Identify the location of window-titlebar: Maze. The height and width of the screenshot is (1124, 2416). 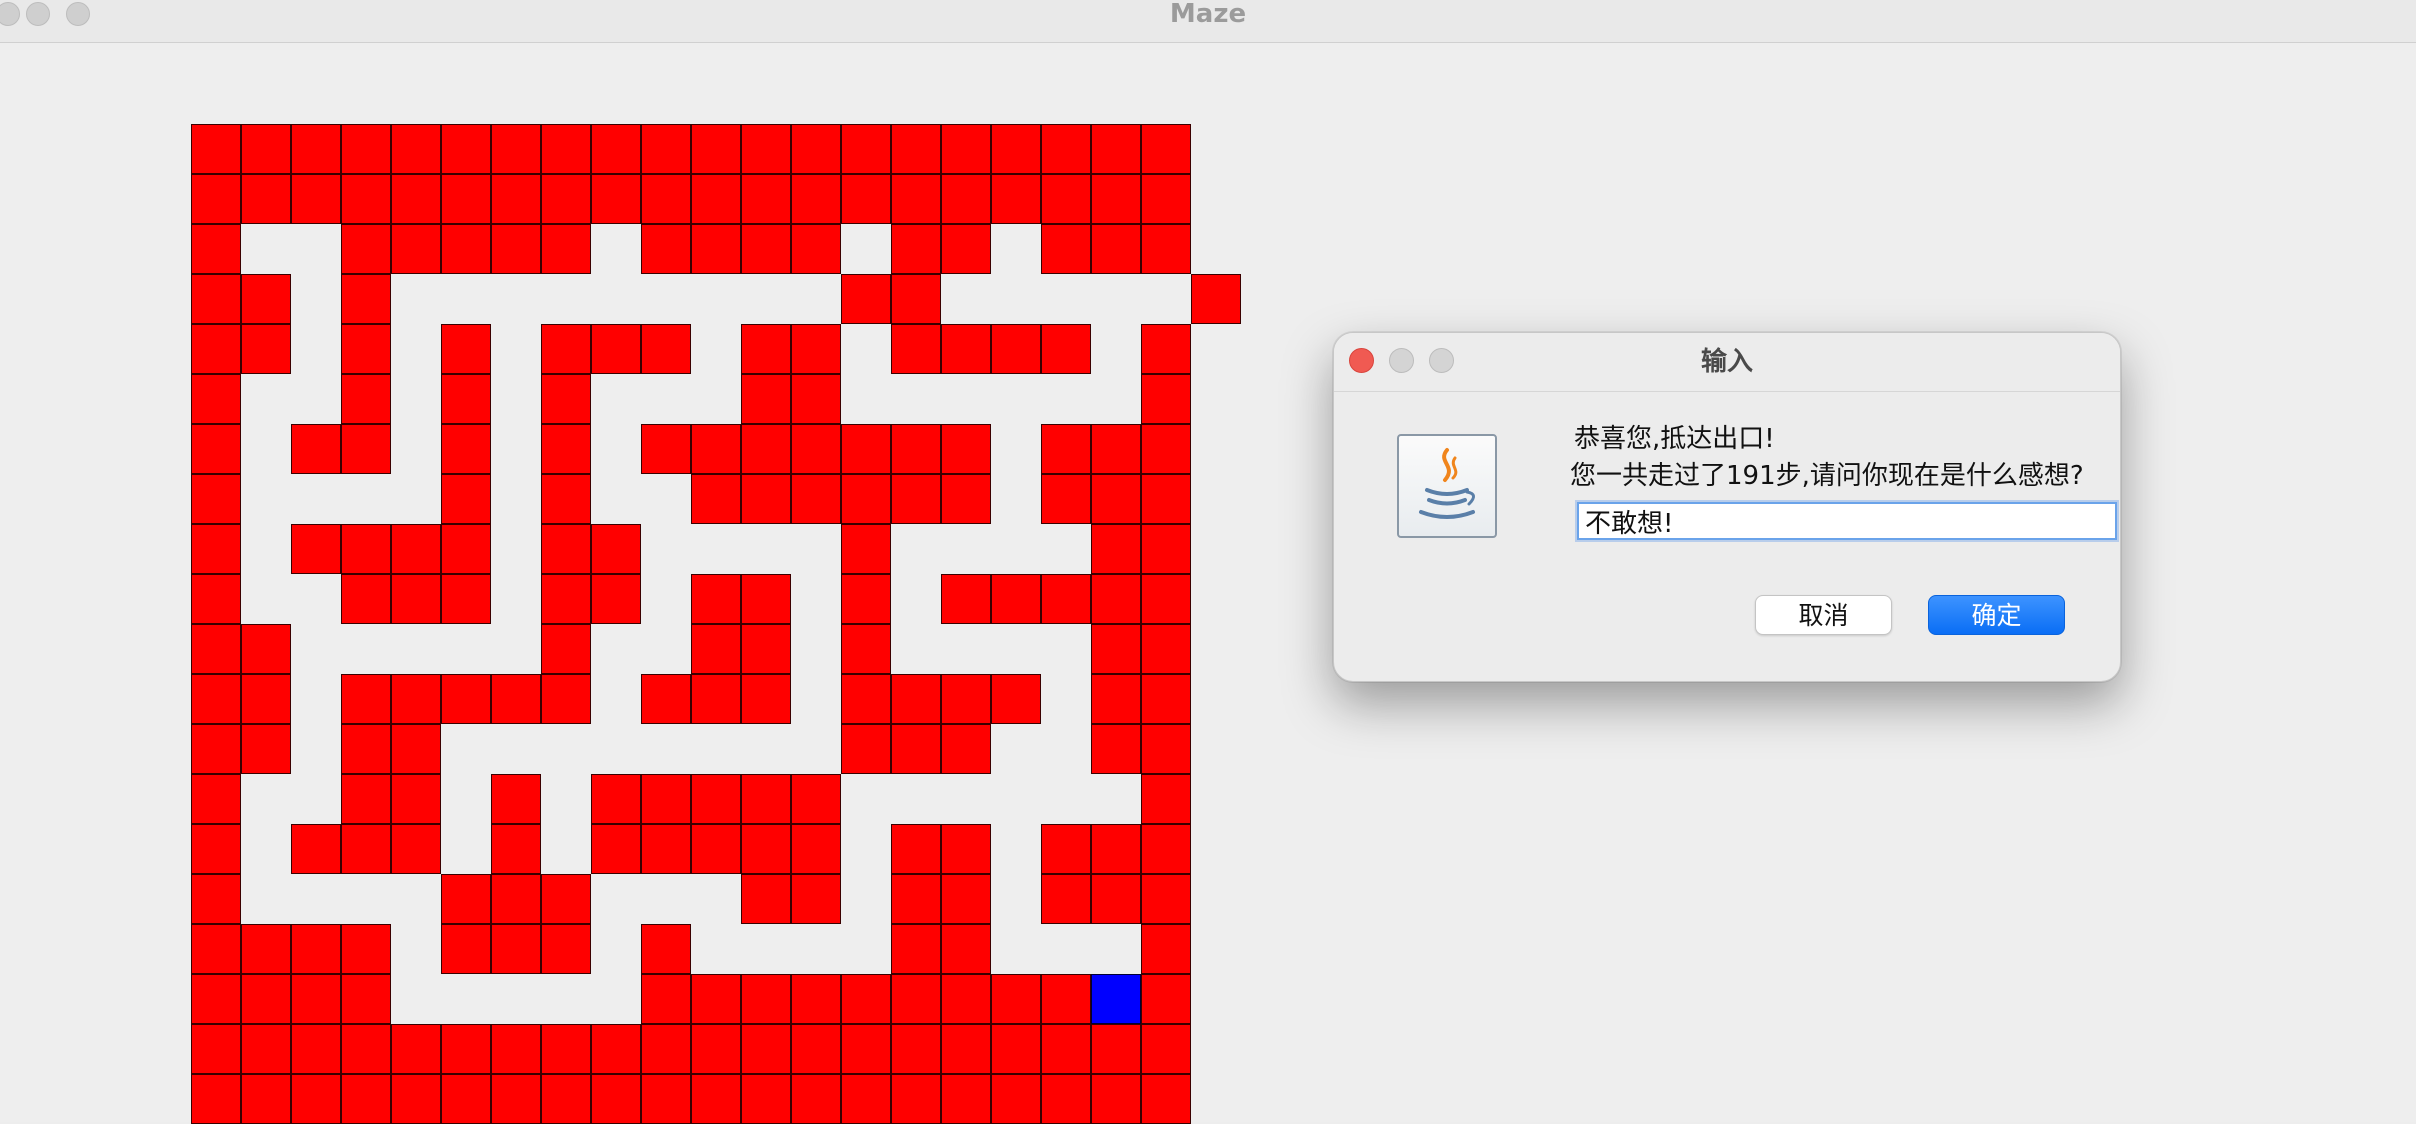
(1208, 21).